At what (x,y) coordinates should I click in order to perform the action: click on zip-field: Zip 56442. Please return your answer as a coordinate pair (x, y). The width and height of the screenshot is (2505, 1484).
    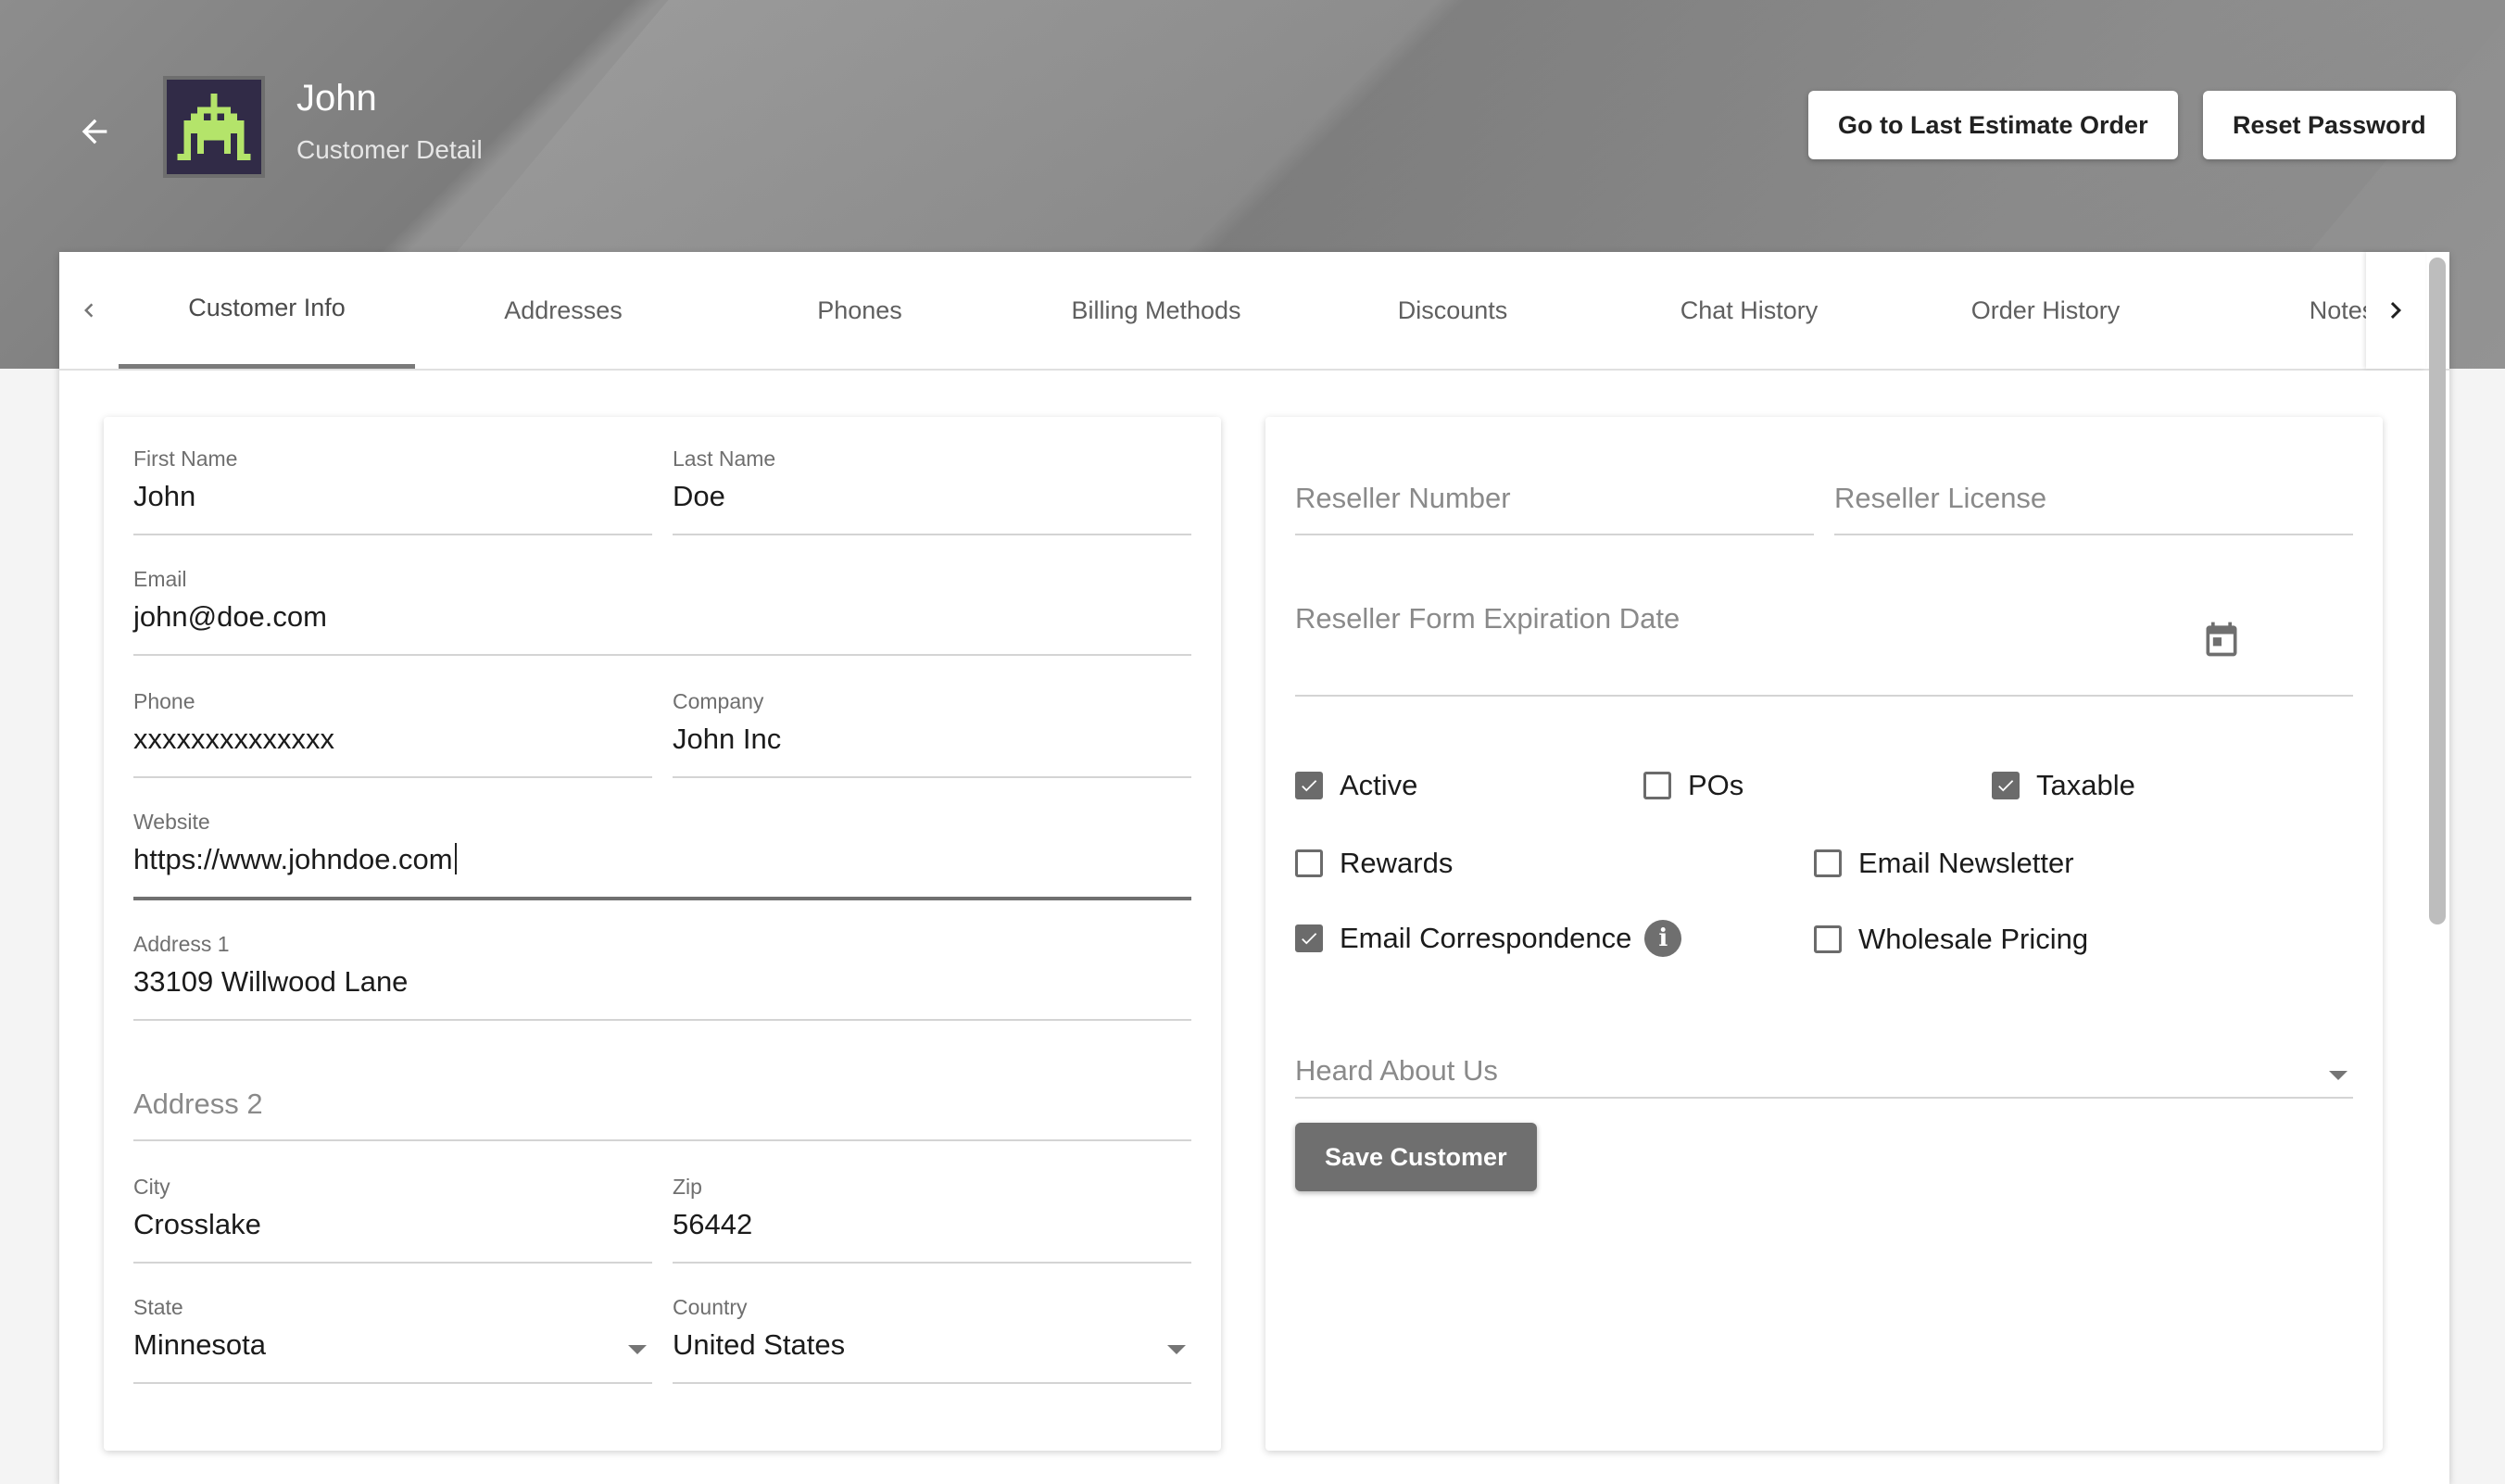
    Looking at the image, I should click on (932, 1219).